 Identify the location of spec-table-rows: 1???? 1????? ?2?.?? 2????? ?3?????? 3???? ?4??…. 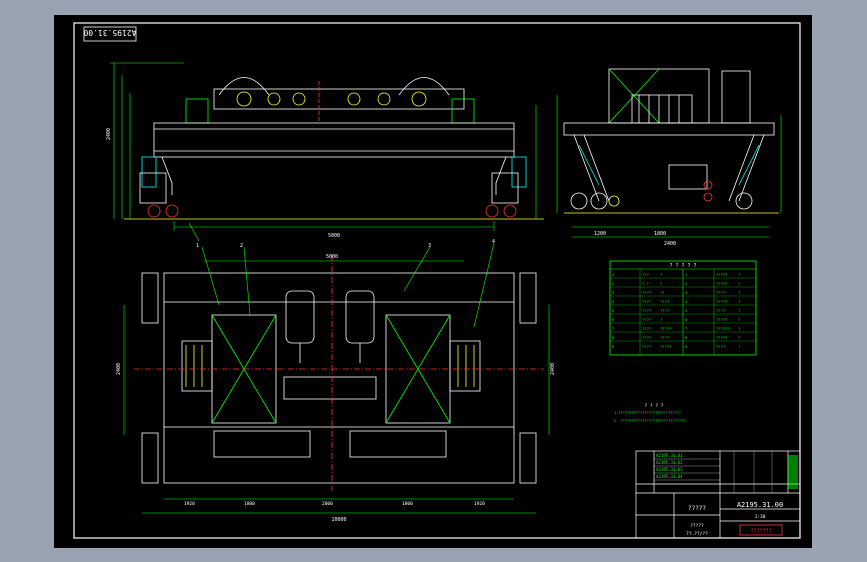
(676, 310).